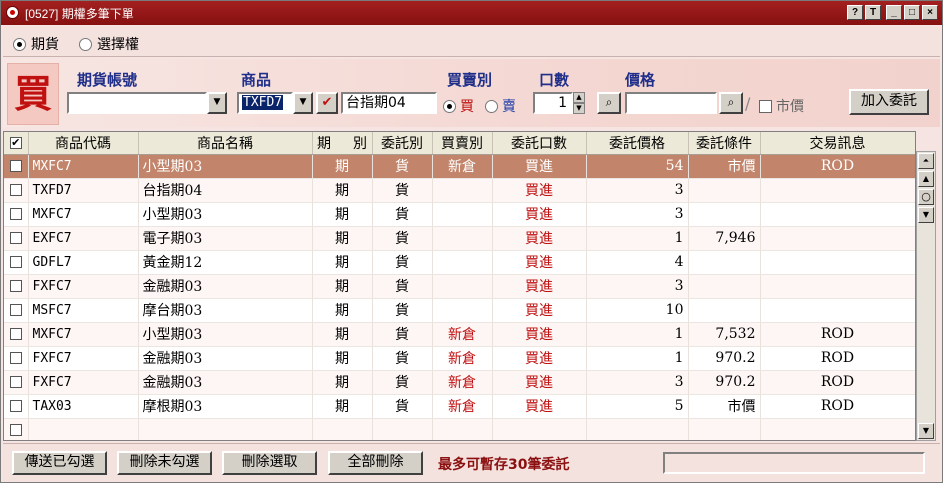  I want to click on product-confirm-button: ✔, so click(327, 103).